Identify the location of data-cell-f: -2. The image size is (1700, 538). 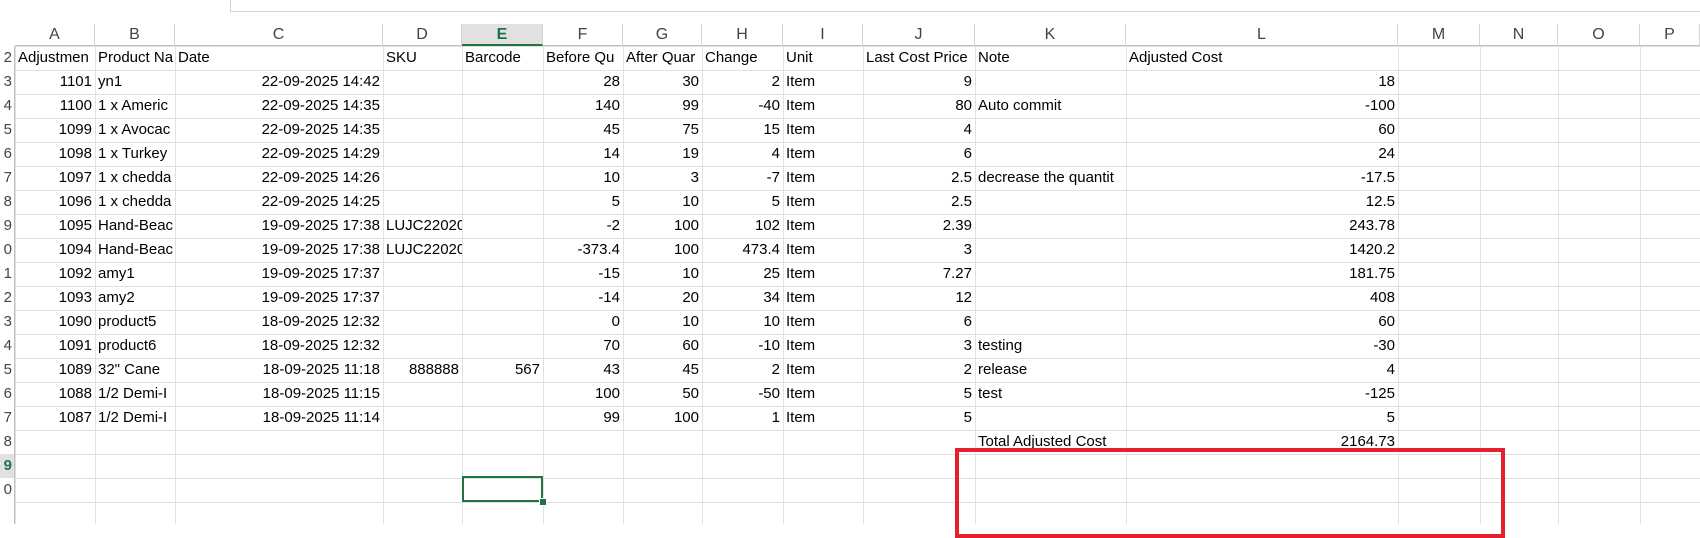
(583, 226).